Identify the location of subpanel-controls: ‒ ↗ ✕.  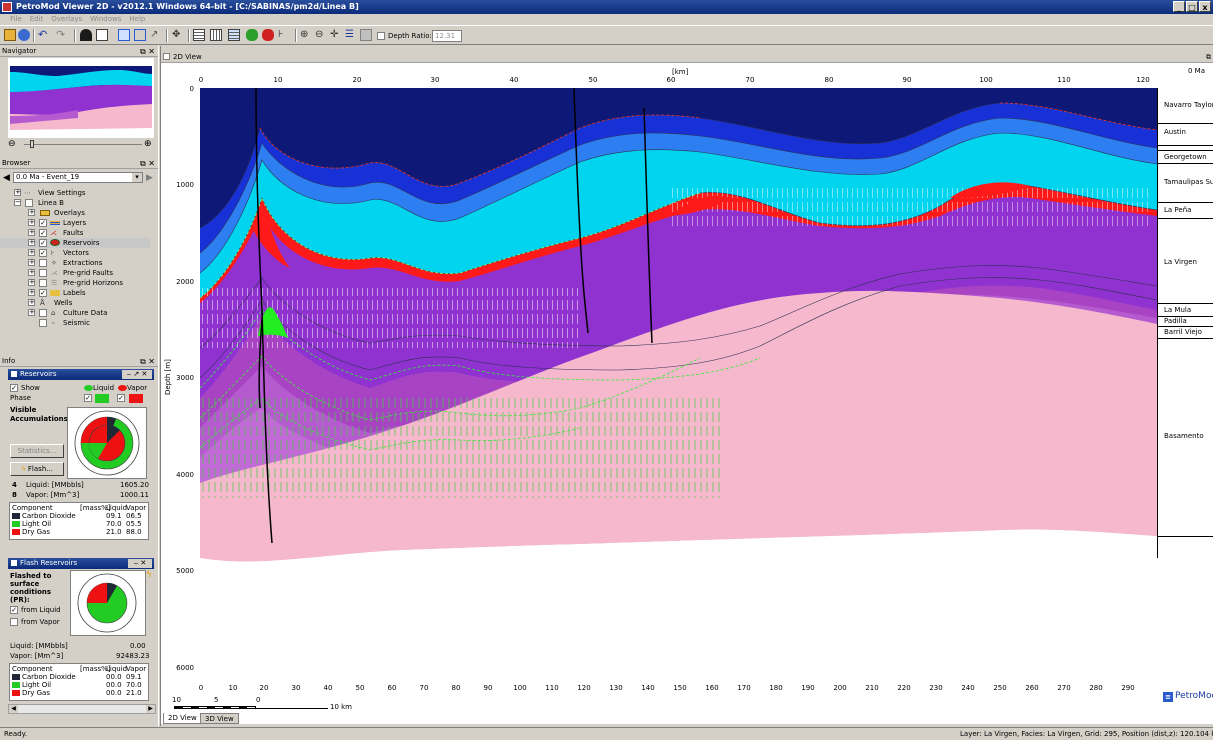
(137, 374).